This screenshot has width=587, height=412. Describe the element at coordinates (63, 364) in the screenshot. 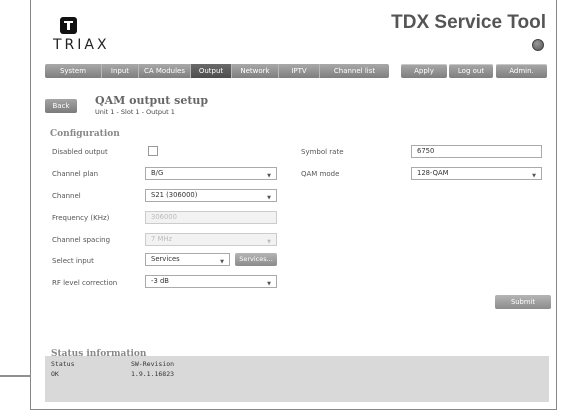

I see `status-header: Status` at that location.